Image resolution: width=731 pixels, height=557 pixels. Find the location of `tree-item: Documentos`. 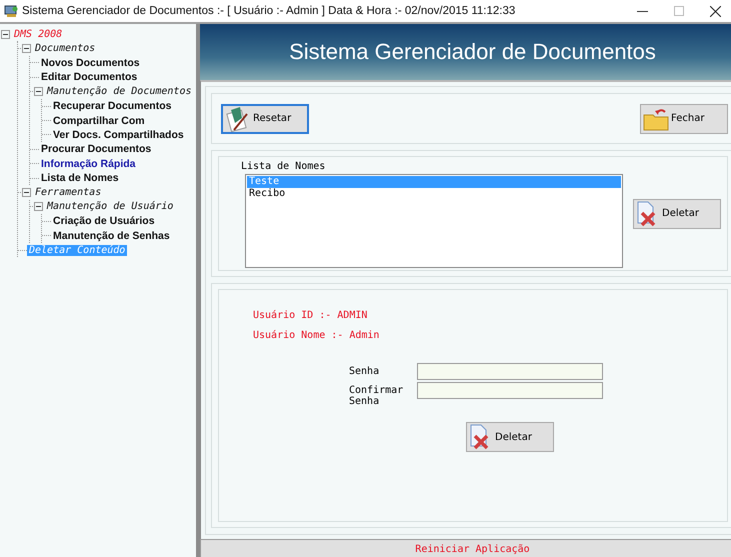

tree-item: Documentos is located at coordinates (65, 48).